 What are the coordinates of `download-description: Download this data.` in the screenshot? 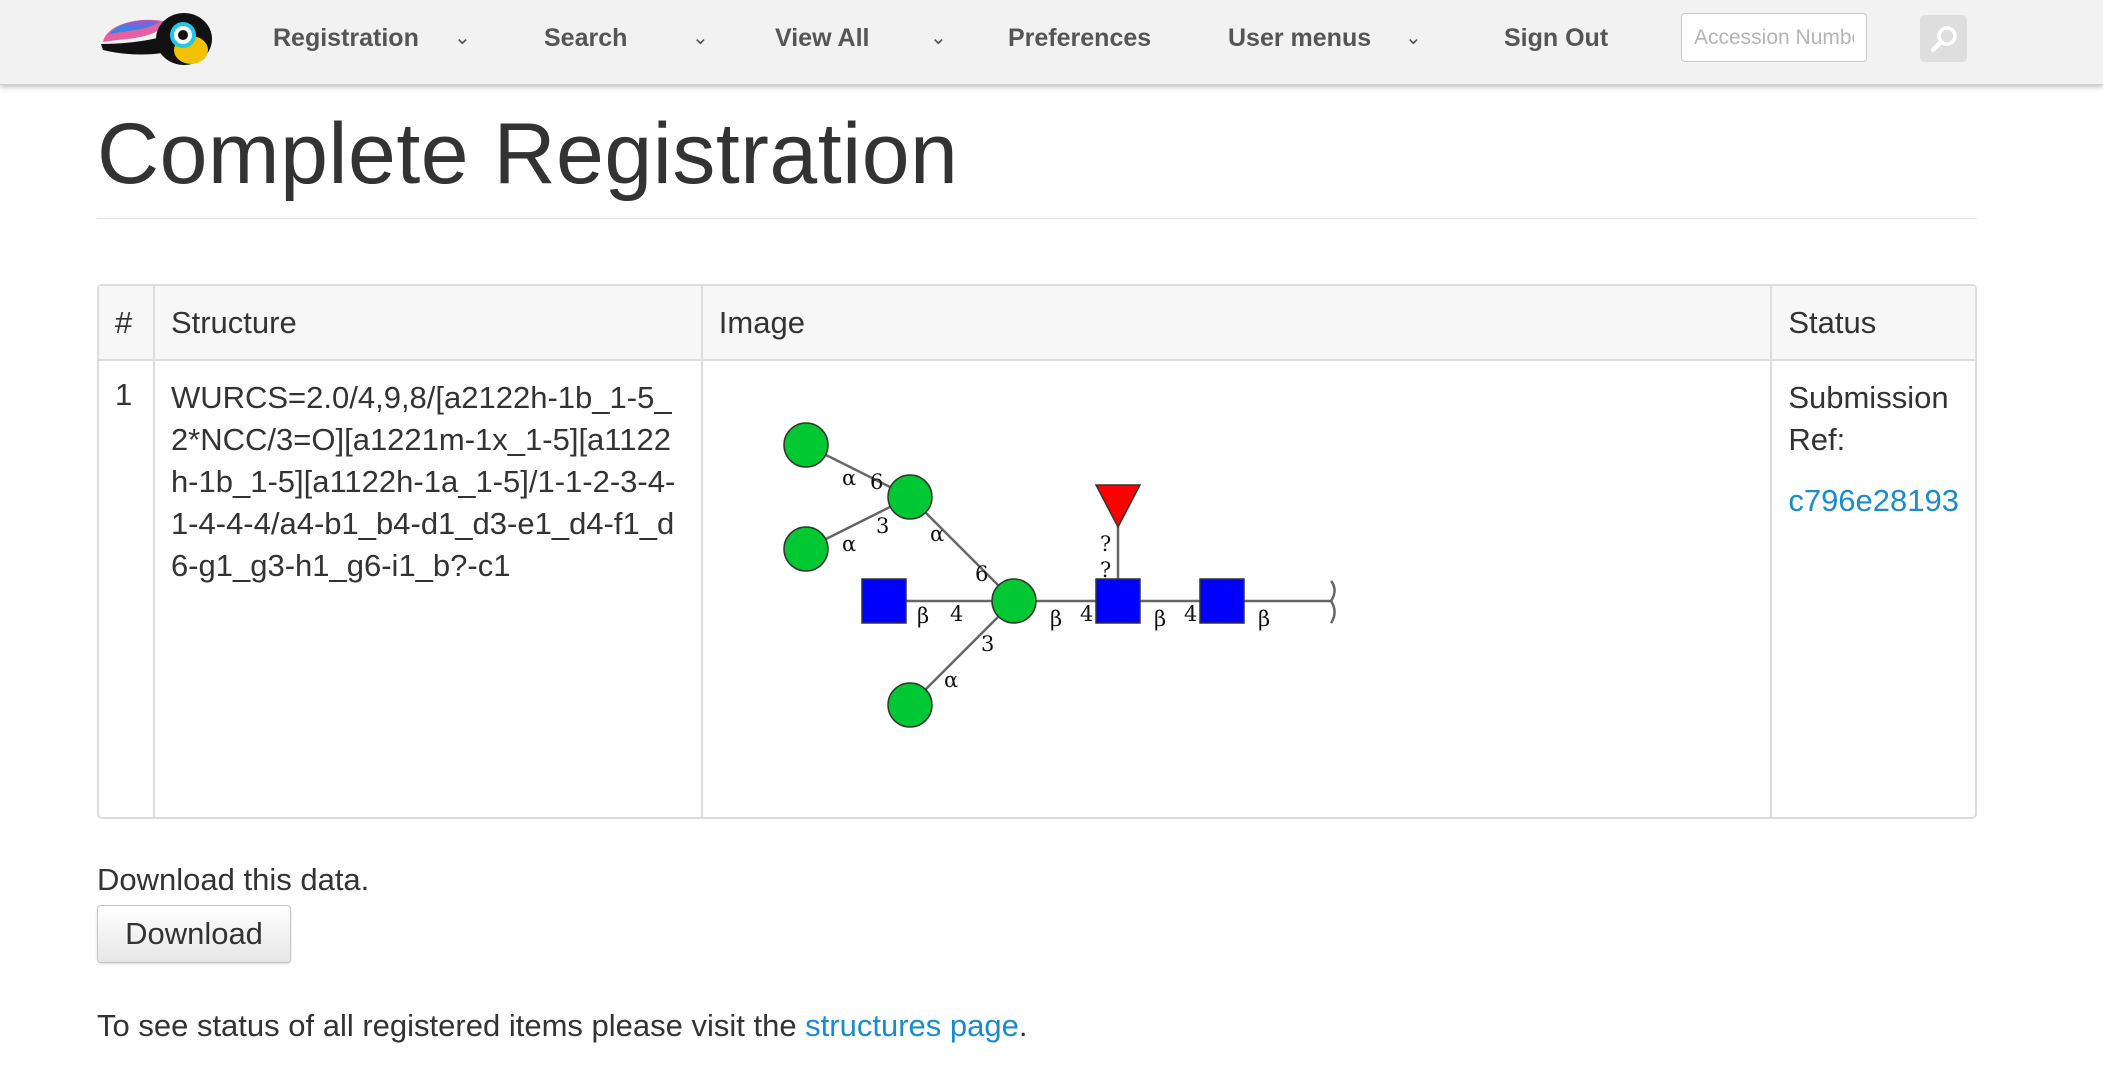 It's located at (233, 879).